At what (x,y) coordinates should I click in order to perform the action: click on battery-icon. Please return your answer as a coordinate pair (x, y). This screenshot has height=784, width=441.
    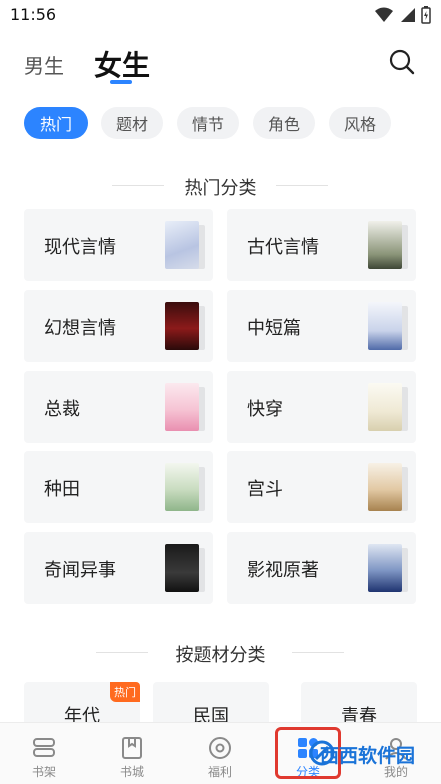
    Looking at the image, I should click on (426, 15).